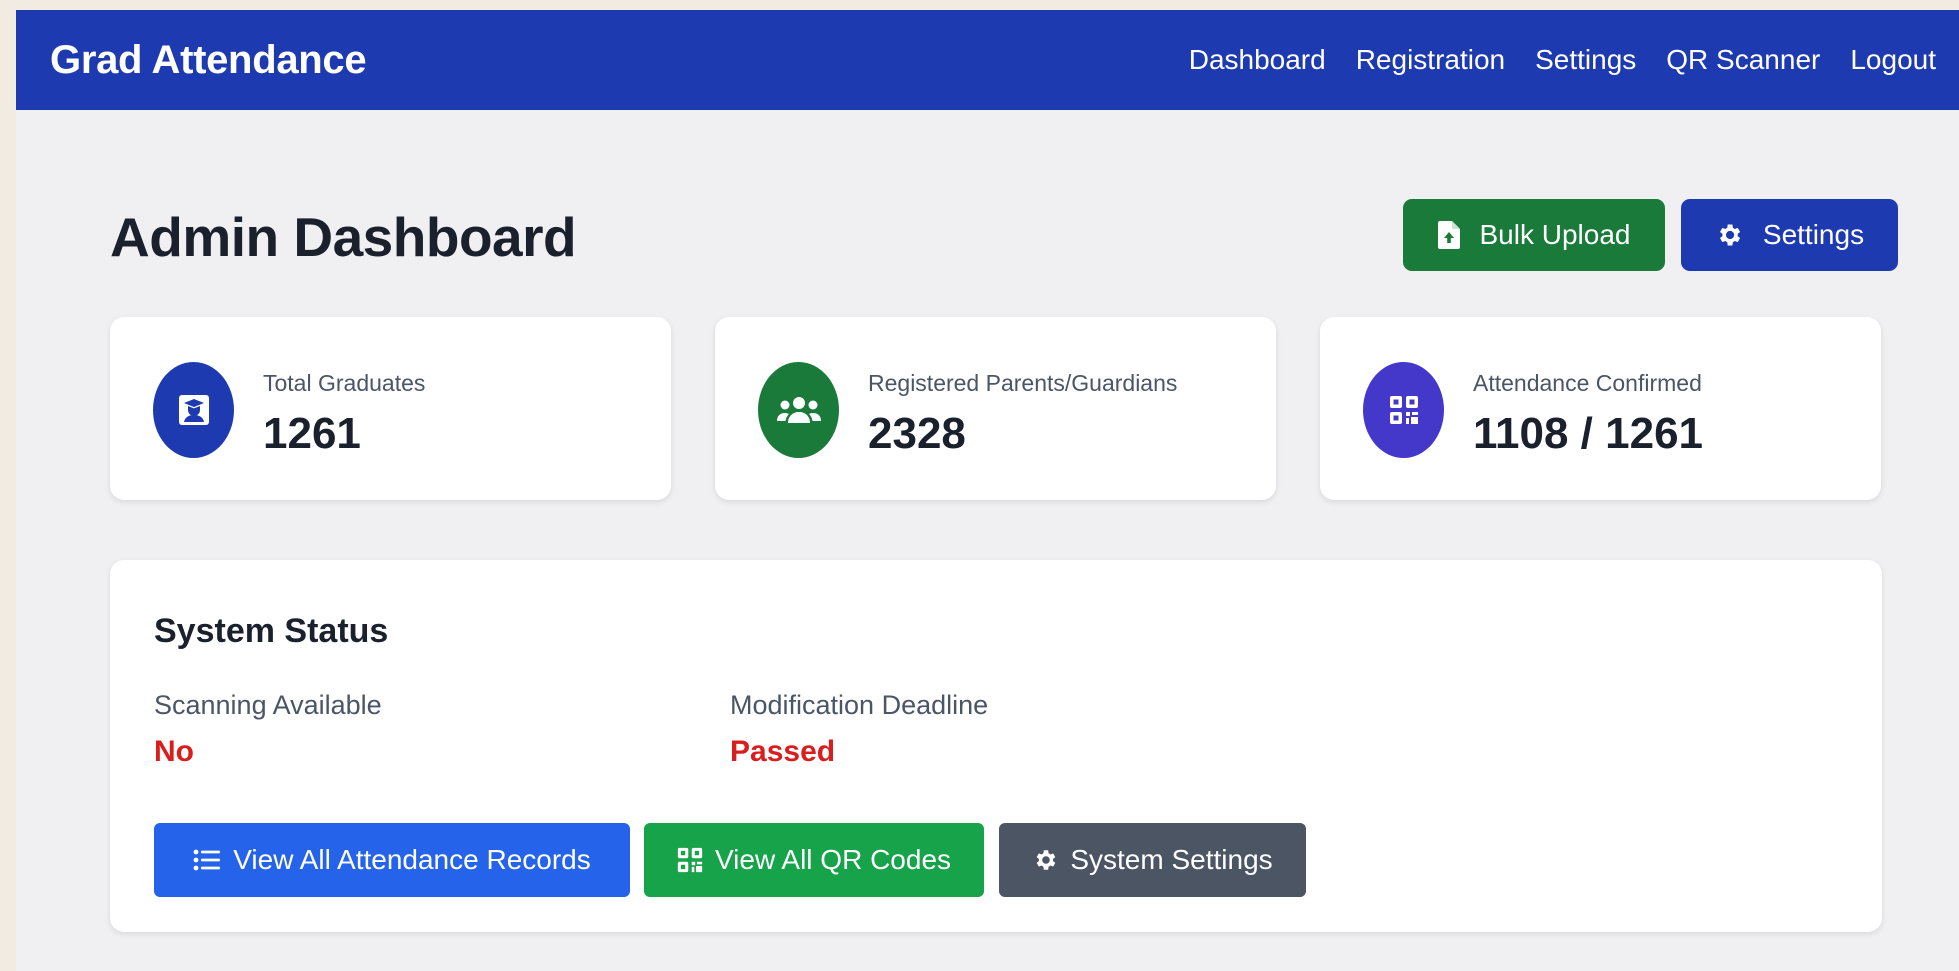  What do you see at coordinates (859, 705) in the screenshot?
I see `modification-deadline-label: Modification Deadline` at bounding box center [859, 705].